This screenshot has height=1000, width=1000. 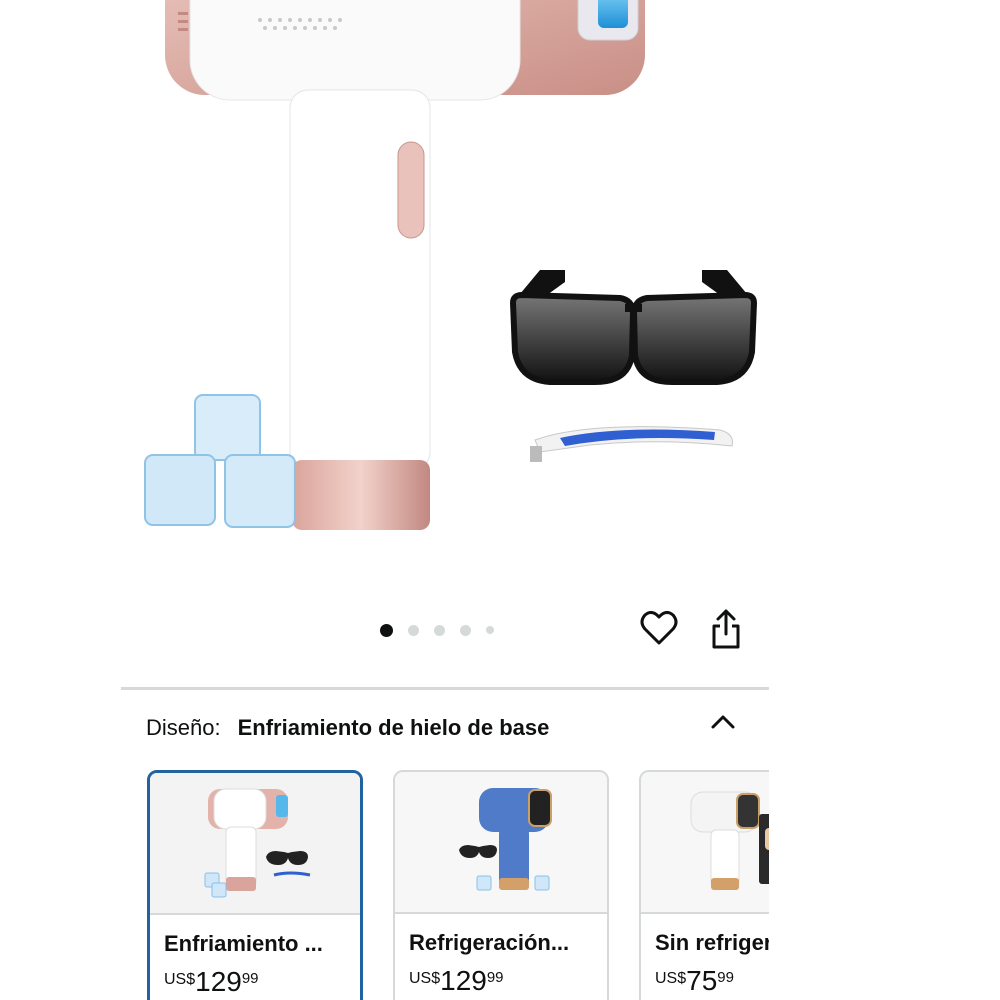 I want to click on image-carousel-indicator, so click(x=444, y=630).